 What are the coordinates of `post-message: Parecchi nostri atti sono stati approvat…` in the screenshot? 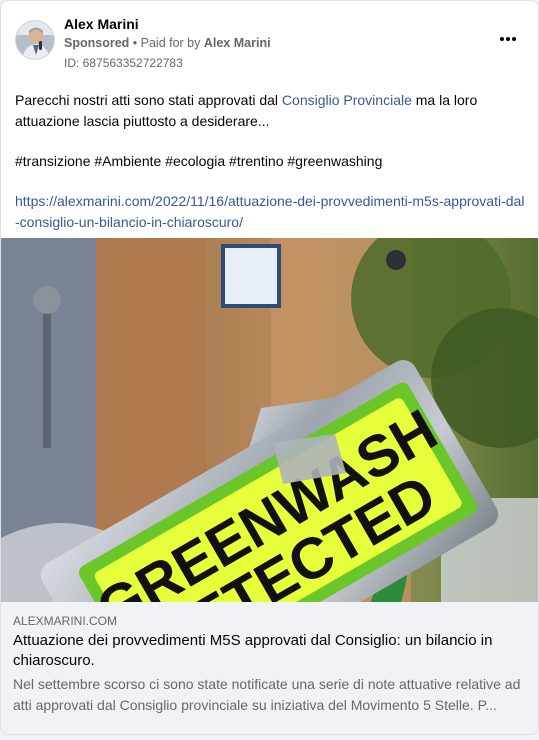 It's located at (271, 111).